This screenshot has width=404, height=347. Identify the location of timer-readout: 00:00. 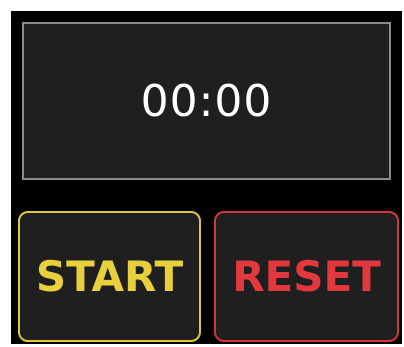
(206, 101).